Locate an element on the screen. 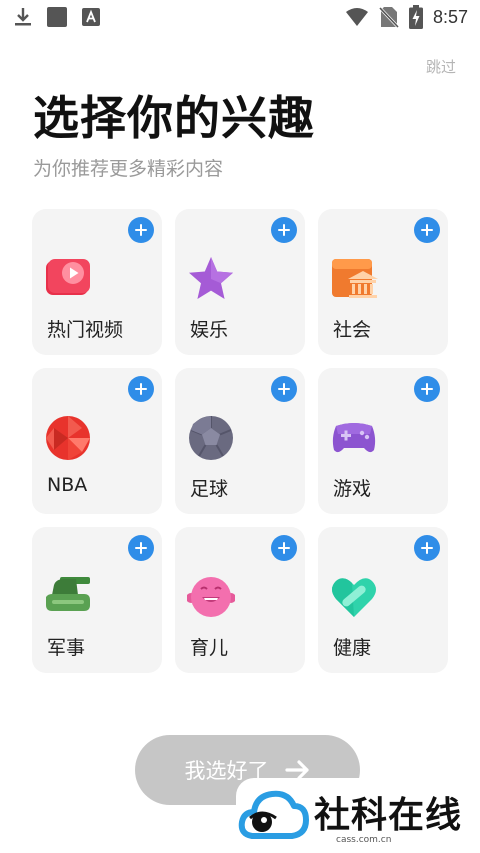 The height and width of the screenshot is (853, 480). tank-icon is located at coordinates (68, 594).